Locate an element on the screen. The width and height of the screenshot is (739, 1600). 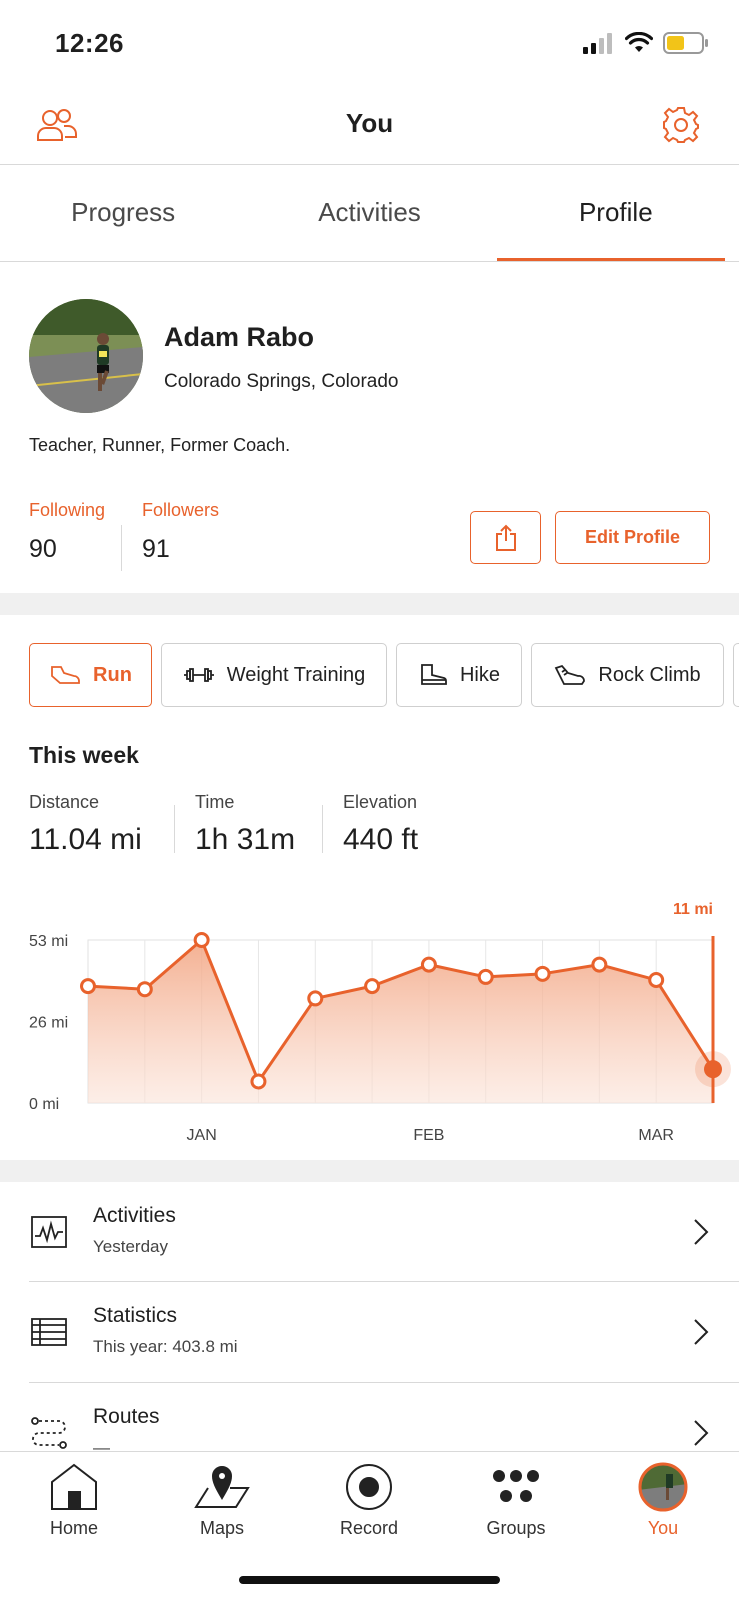
route-icon is located at coordinates (49, 1433).